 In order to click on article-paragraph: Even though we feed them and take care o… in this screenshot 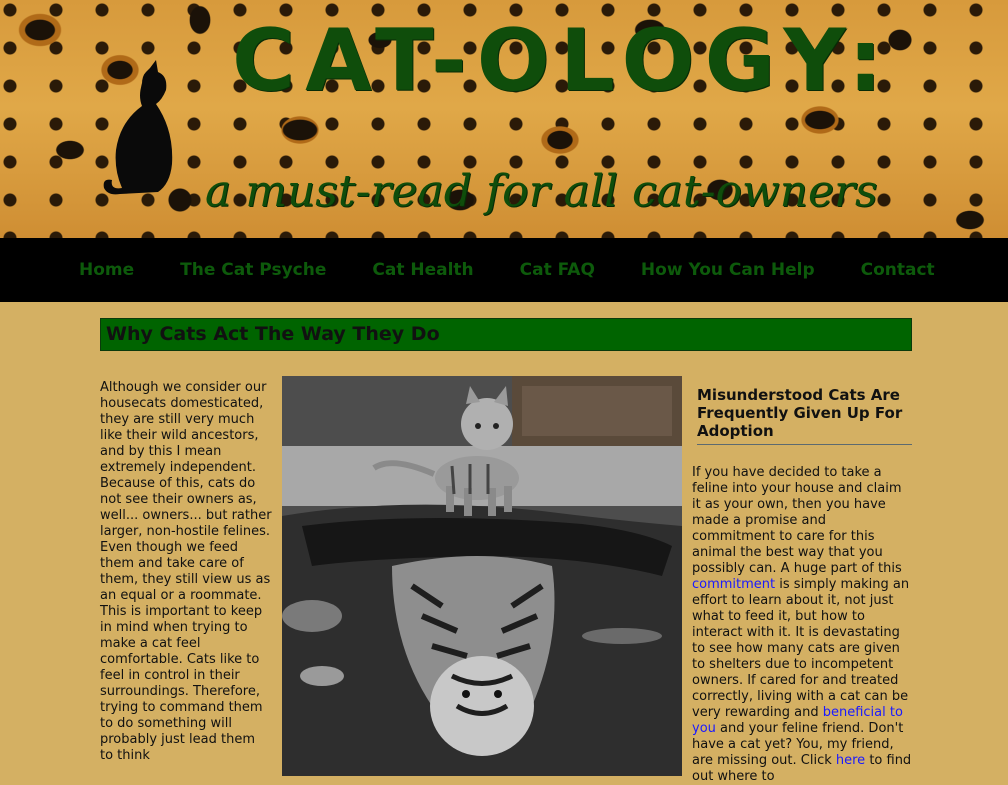, I will do `click(185, 651)`.